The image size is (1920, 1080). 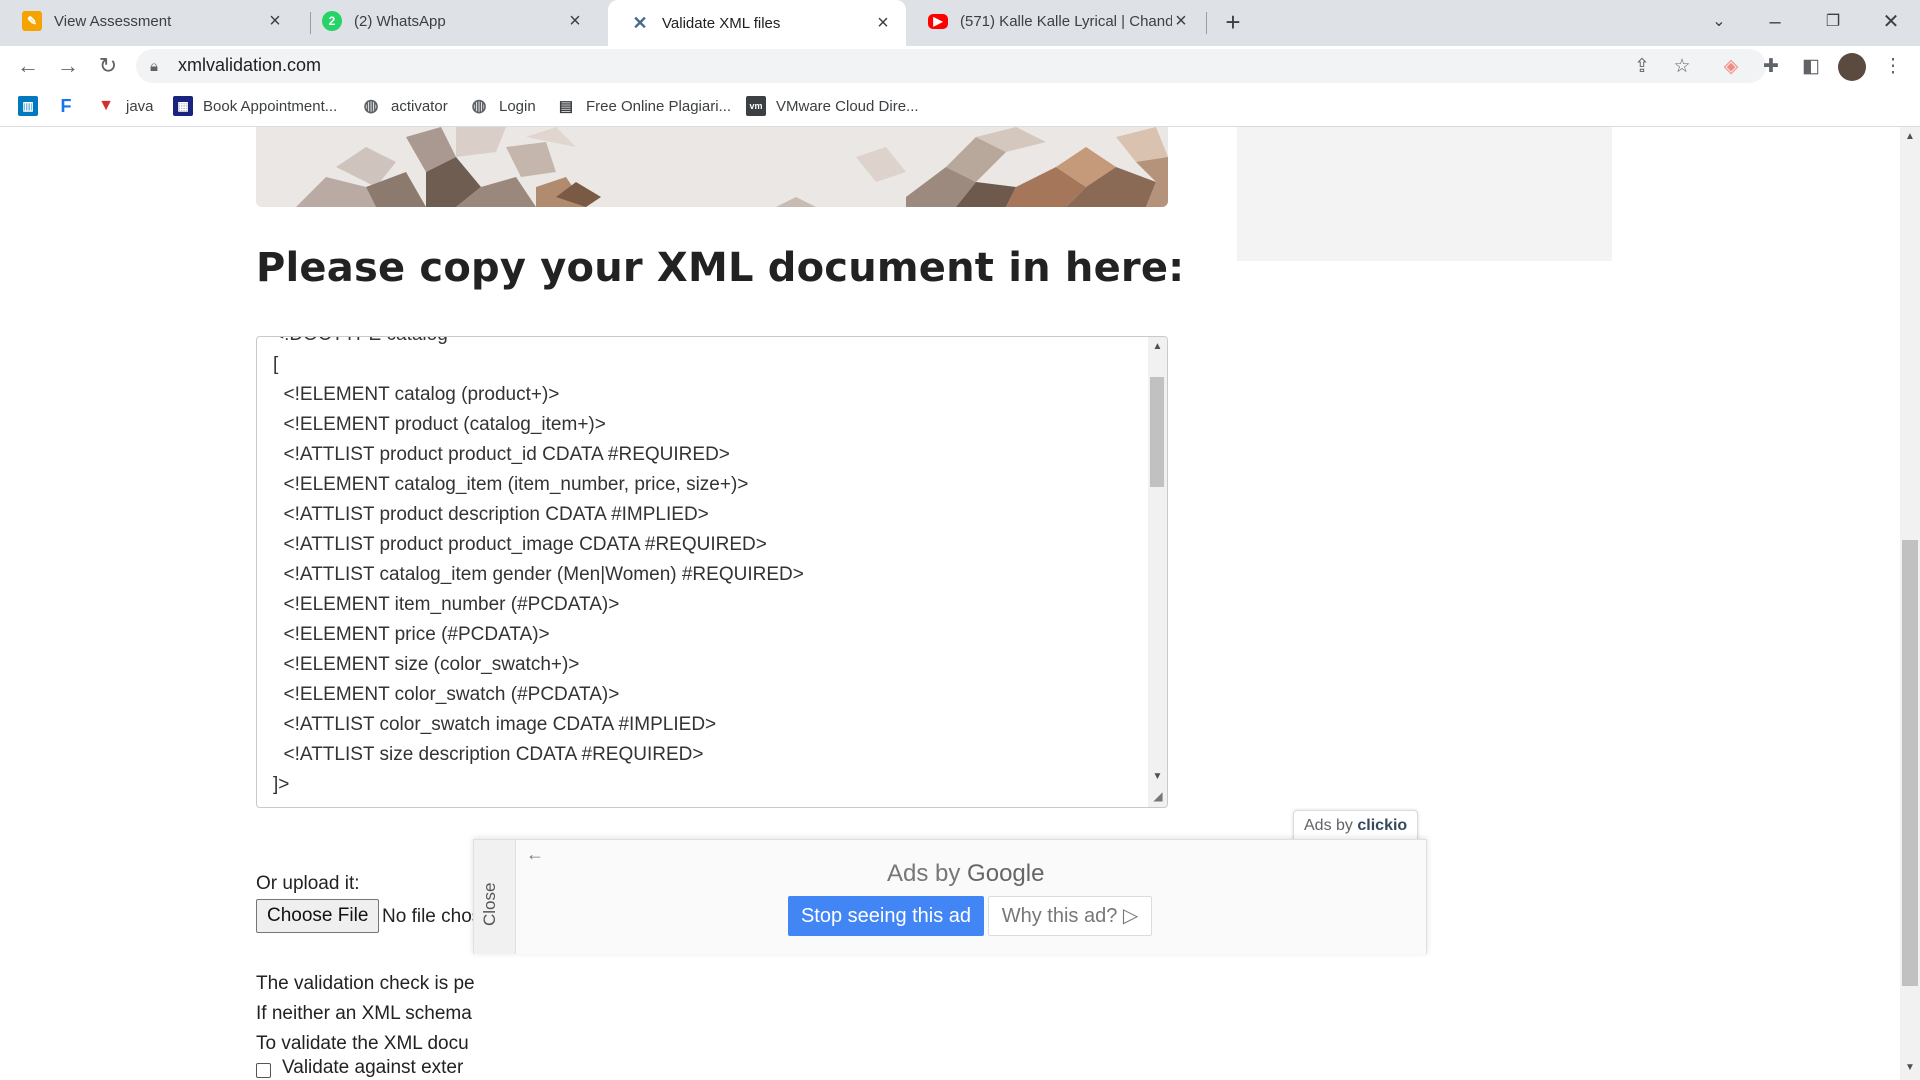 I want to click on bookmark-f: F, so click(x=71, y=106).